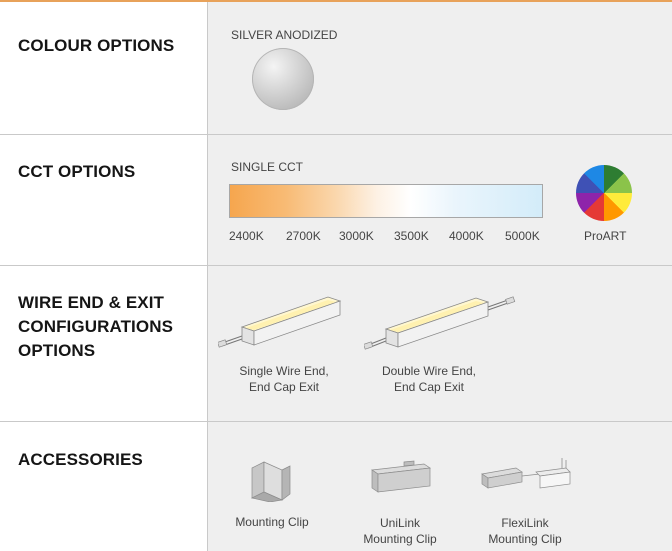 The image size is (672, 551). Describe the element at coordinates (284, 35) in the screenshot. I see `silver-anodized-label: SILVER ANODIZED` at that location.